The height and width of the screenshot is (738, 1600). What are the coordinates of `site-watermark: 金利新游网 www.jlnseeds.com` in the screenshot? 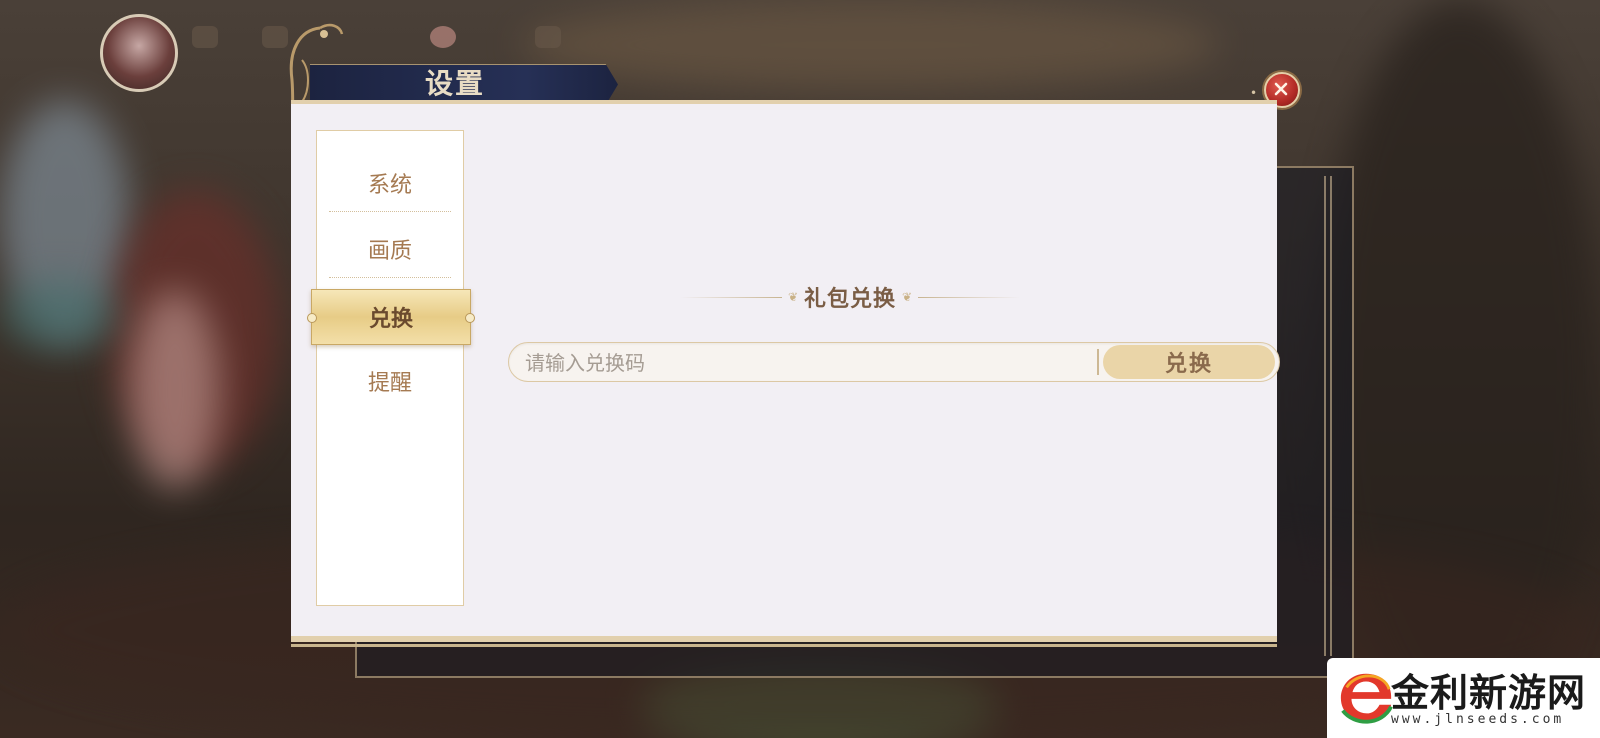 It's located at (1463, 698).